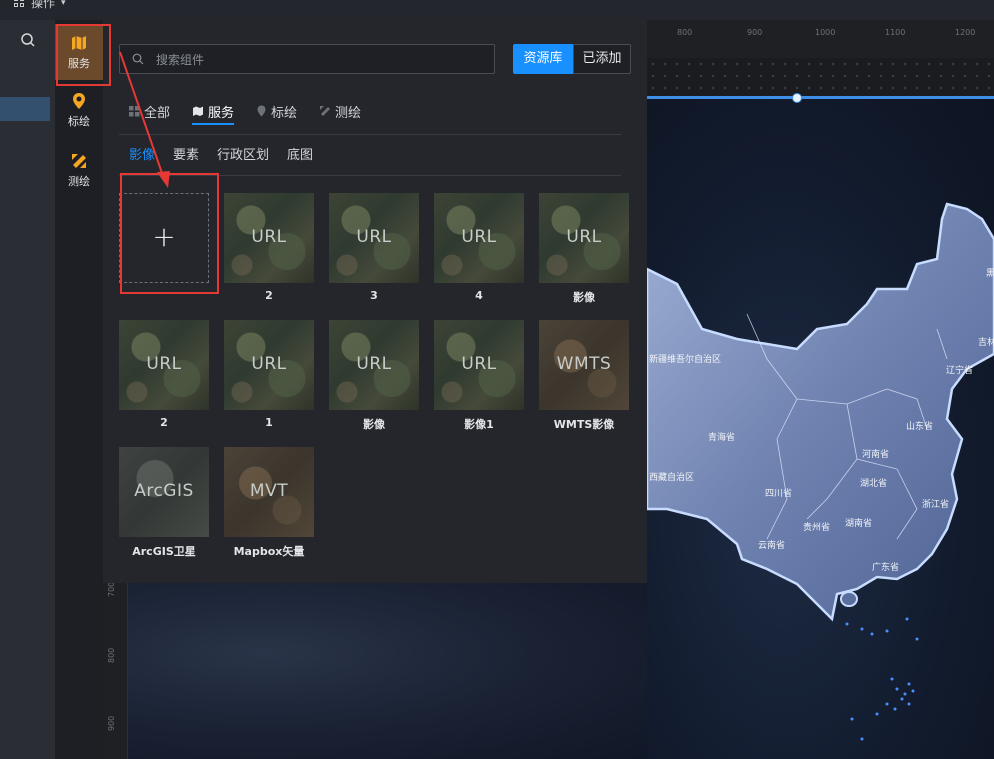 The width and height of the screenshot is (994, 759). I want to click on service-card: URL 影像1, so click(479, 376).